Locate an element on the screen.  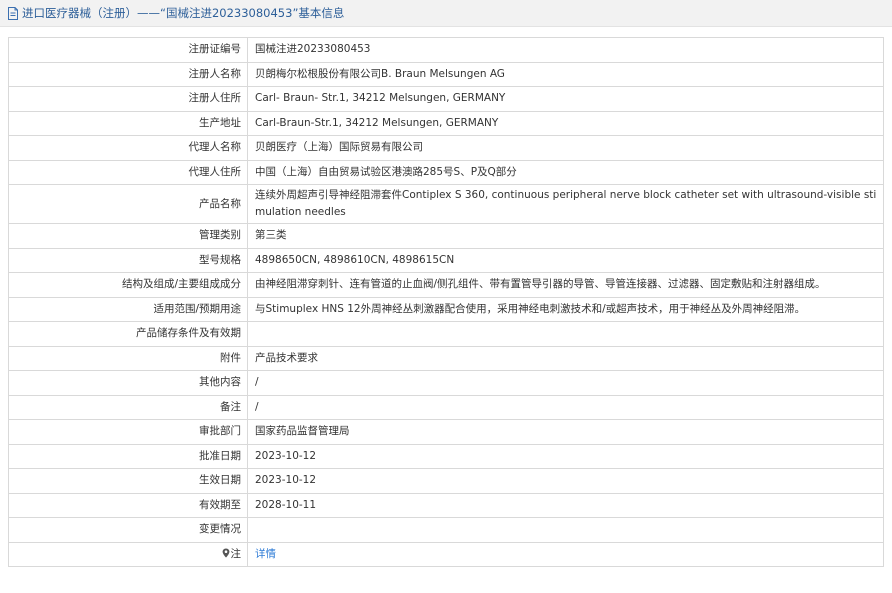
row-label: 批准日期 is located at coordinates (128, 456).